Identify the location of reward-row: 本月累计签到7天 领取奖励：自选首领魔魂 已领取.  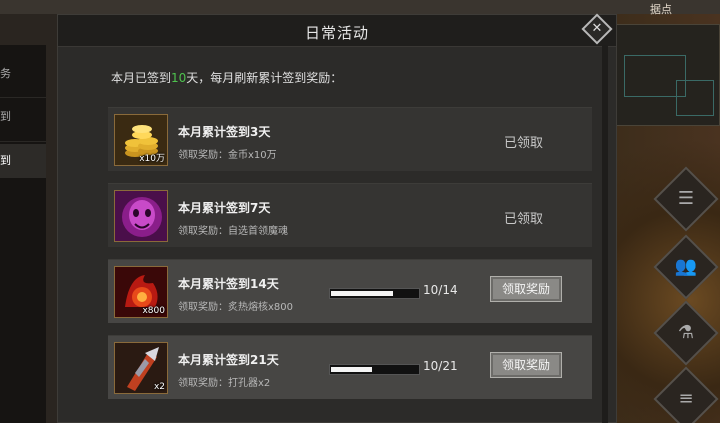
(350, 215).